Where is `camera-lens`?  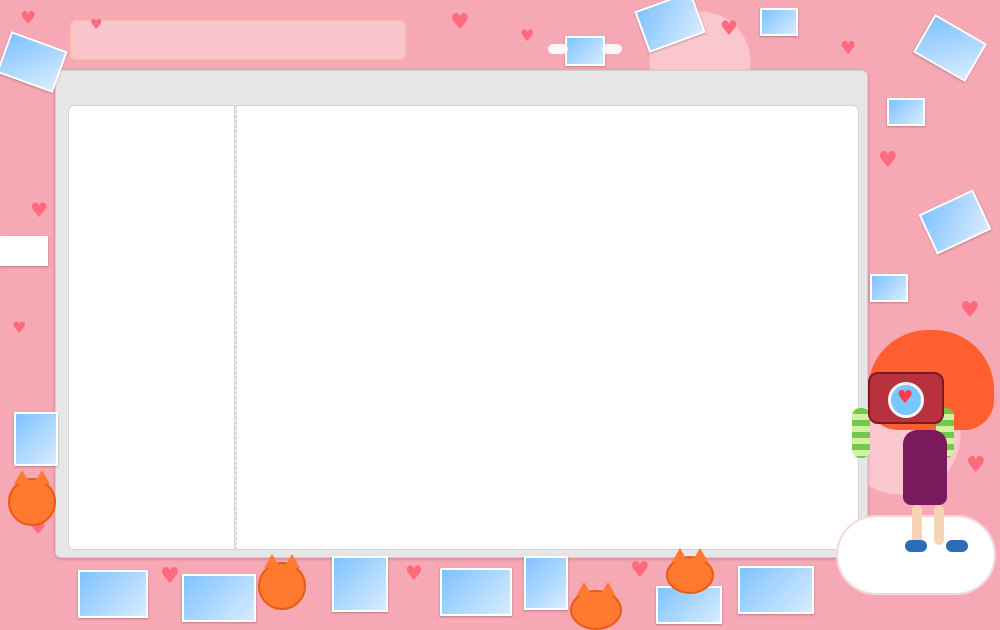 camera-lens is located at coordinates (906, 400).